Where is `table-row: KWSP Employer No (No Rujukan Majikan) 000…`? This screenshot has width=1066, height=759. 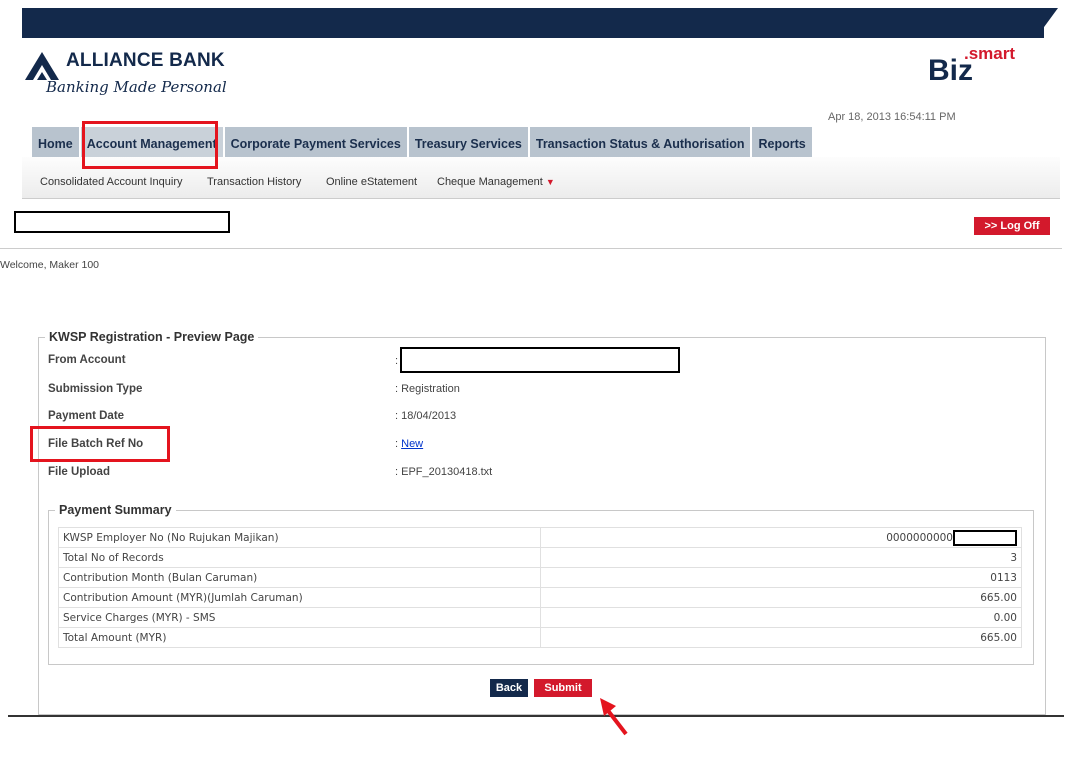 table-row: KWSP Employer No (No Rujukan Majikan) 000… is located at coordinates (540, 537).